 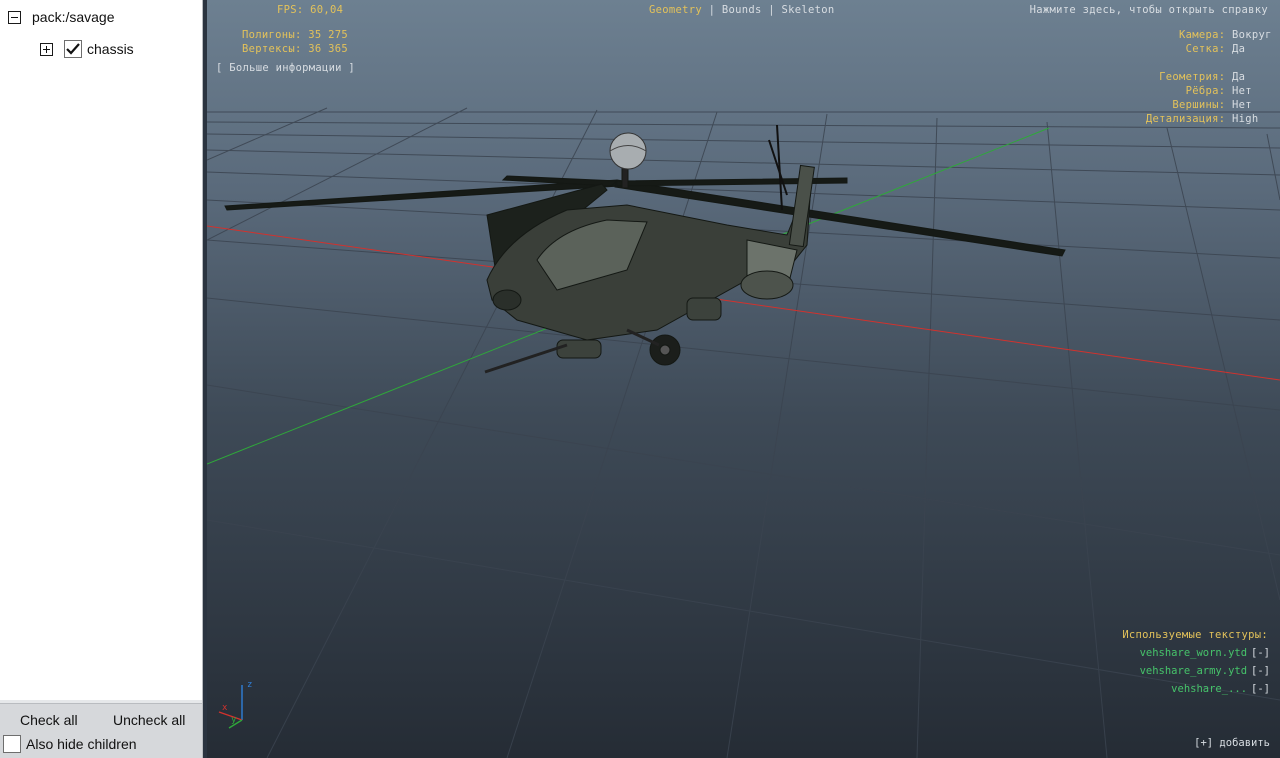 I want to click on uncheck-all-button: Uncheck all, so click(x=149, y=720).